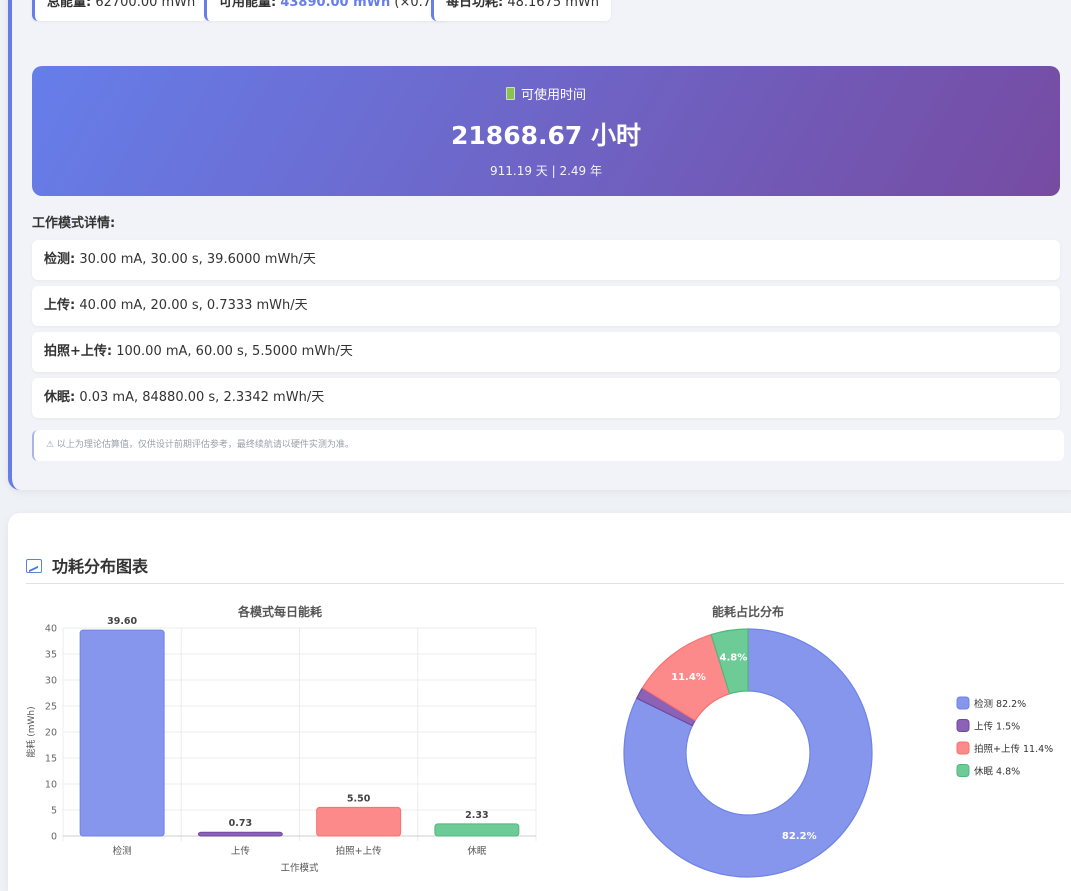  Describe the element at coordinates (234, 351) in the screenshot. I see `mode-detail: 100.00 mA, 60.00 s, 5.5000 mWh/天` at that location.